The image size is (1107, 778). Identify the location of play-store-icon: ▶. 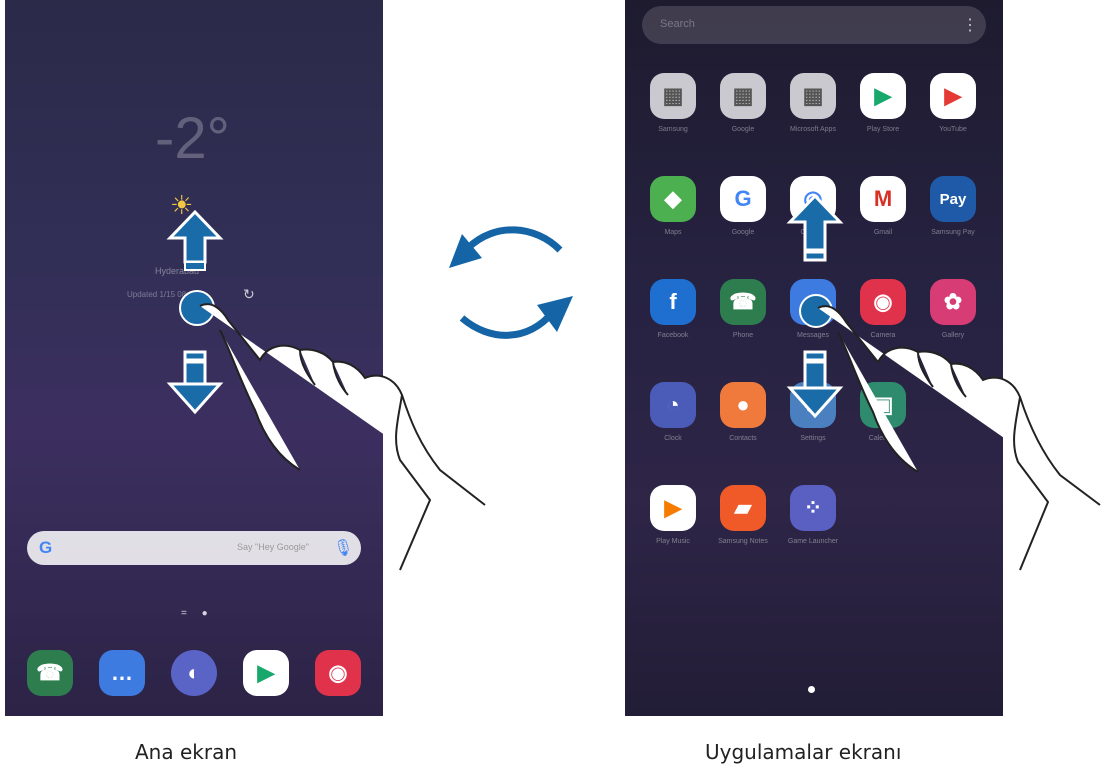
(883, 96).